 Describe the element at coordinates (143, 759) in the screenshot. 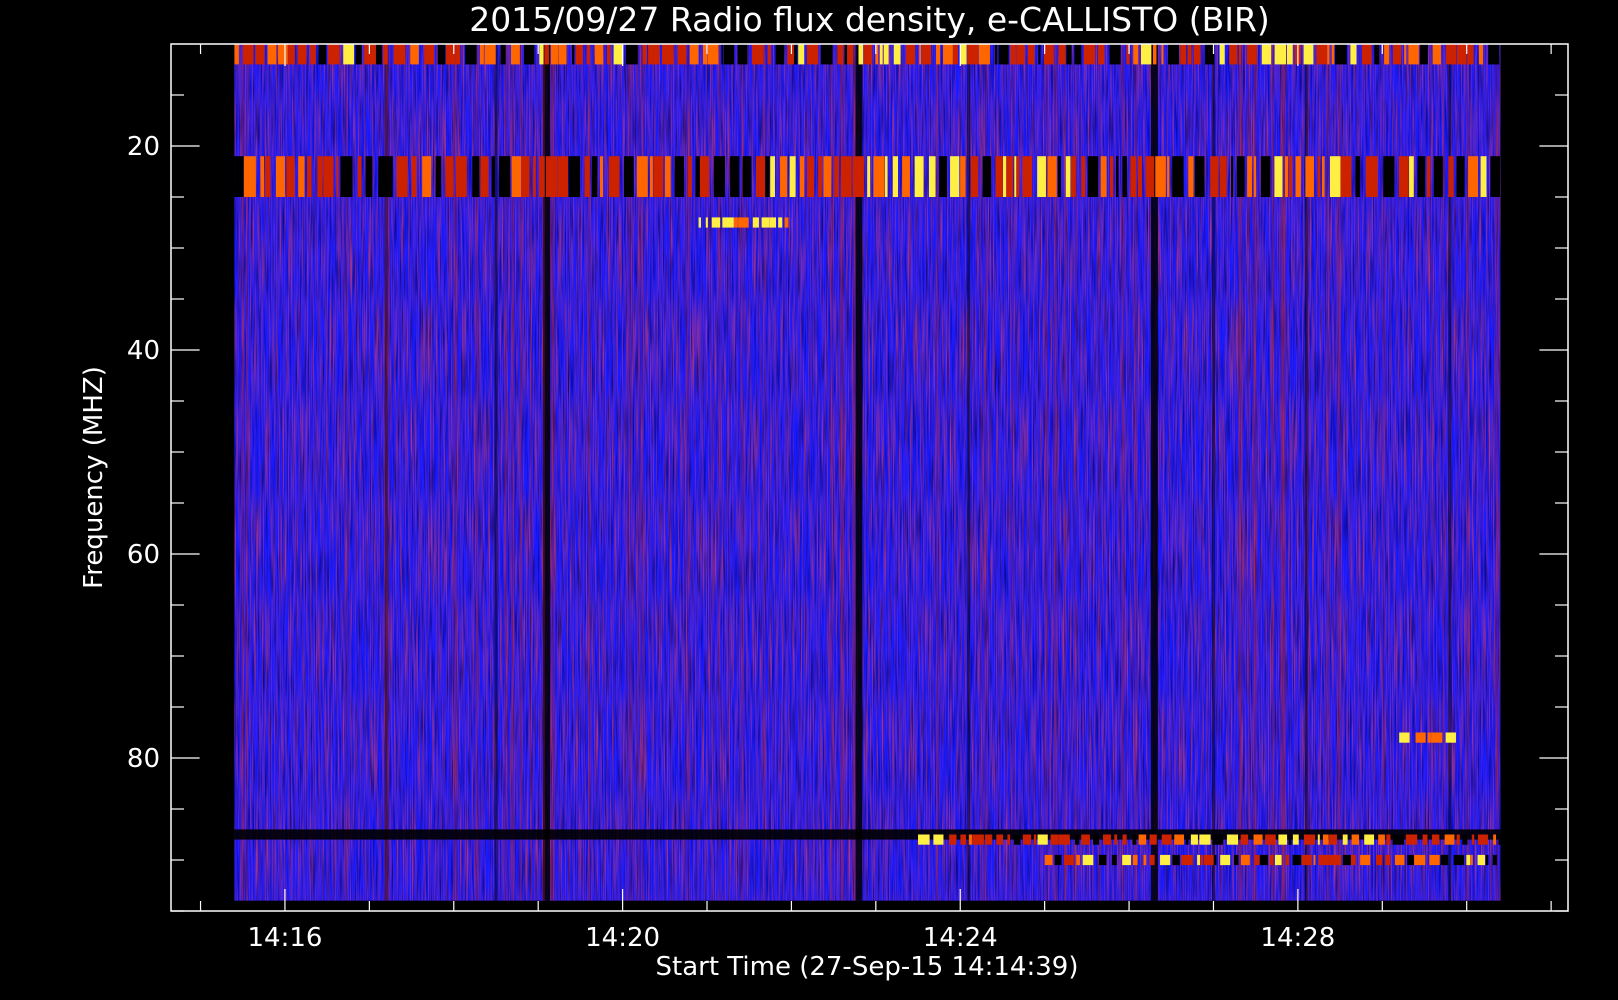

I see `y-tick-label: 80` at that location.